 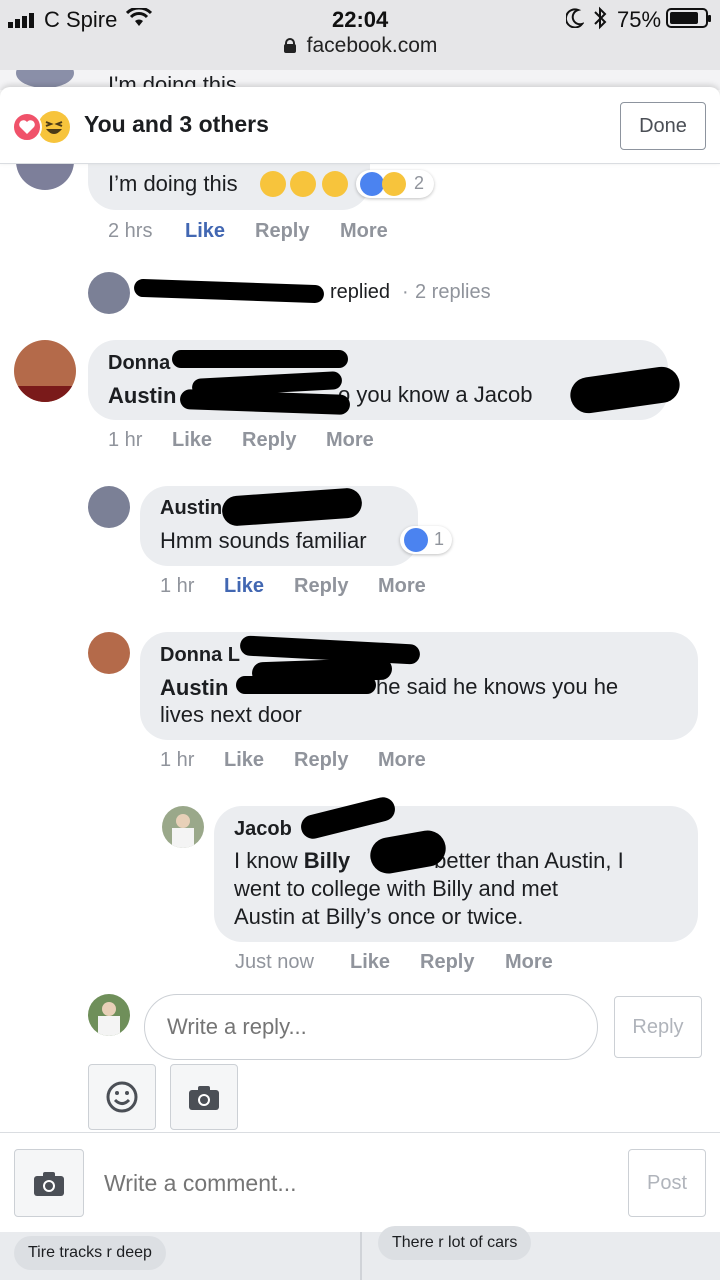 I want to click on status-bar: C Spire 22:04 75% facebook.com, so click(x=360, y=35).